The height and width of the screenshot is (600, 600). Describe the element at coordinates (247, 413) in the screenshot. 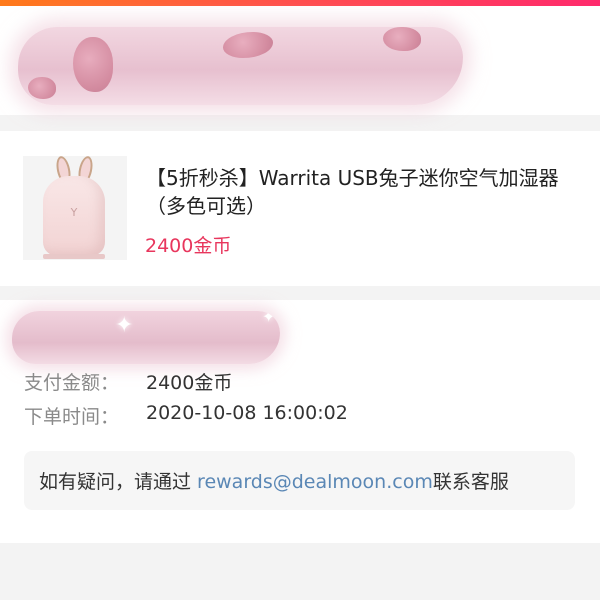

I see `order-time-value: 2020-10-08 16:00:02` at that location.